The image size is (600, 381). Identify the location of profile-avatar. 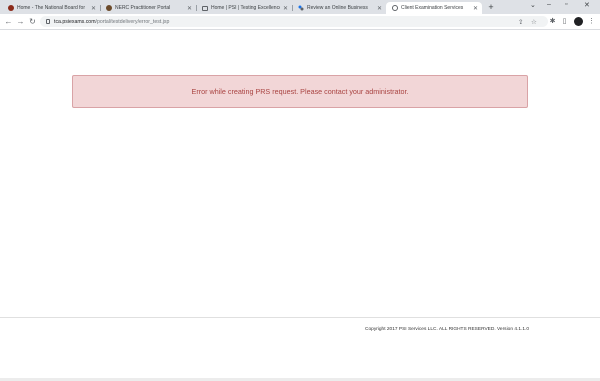
(578, 21).